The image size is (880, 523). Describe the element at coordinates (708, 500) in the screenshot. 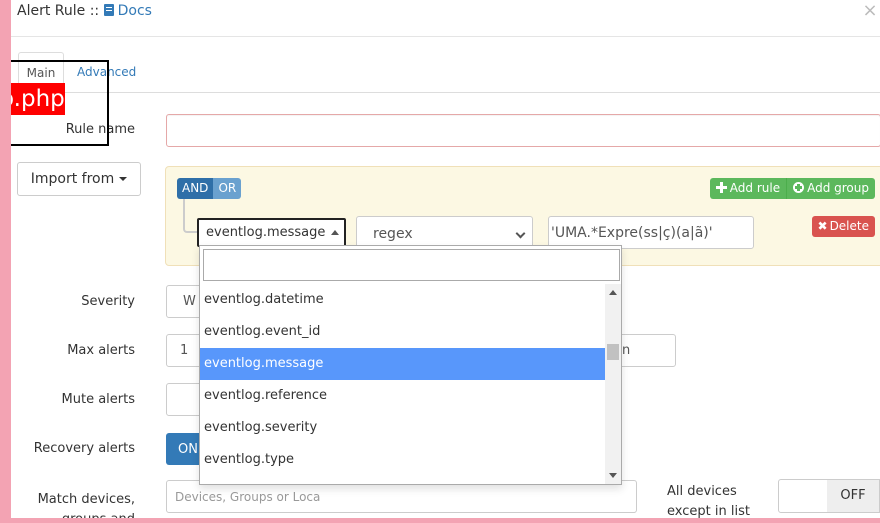

I see `all-devices-label: All devices except in list` at that location.